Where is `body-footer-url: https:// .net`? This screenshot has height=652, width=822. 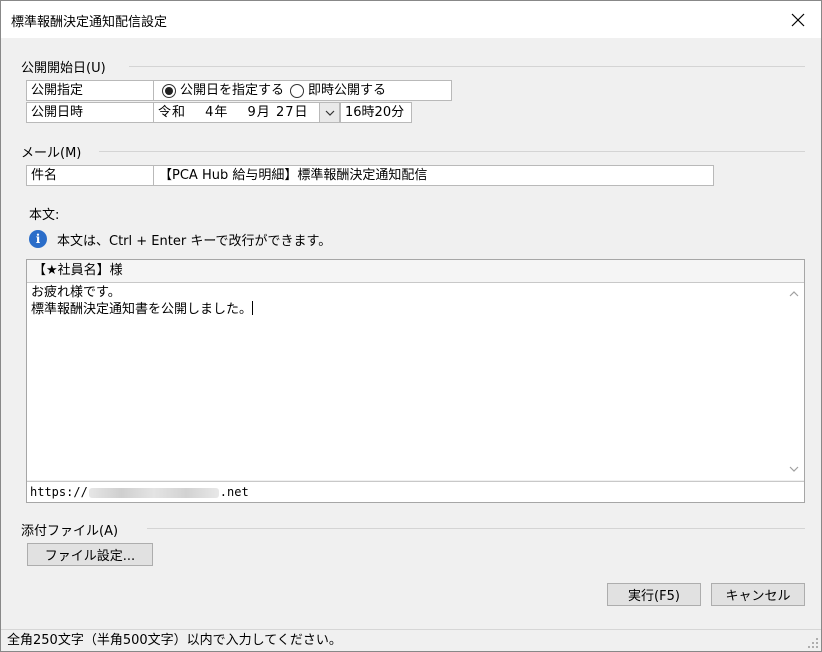 body-footer-url: https:// .net is located at coordinates (415, 491).